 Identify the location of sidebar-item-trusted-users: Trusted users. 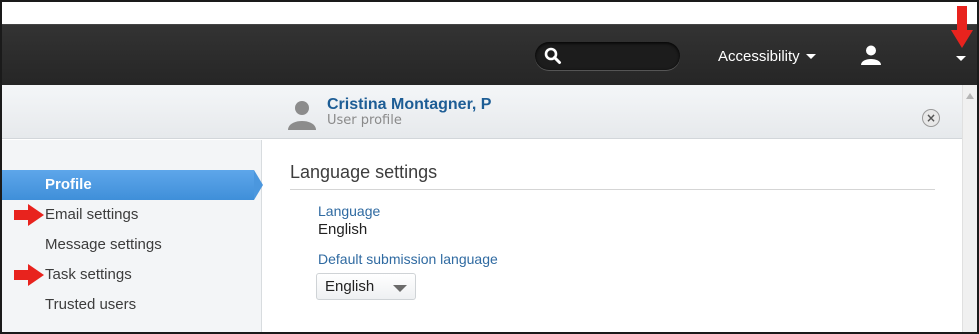
(128, 305).